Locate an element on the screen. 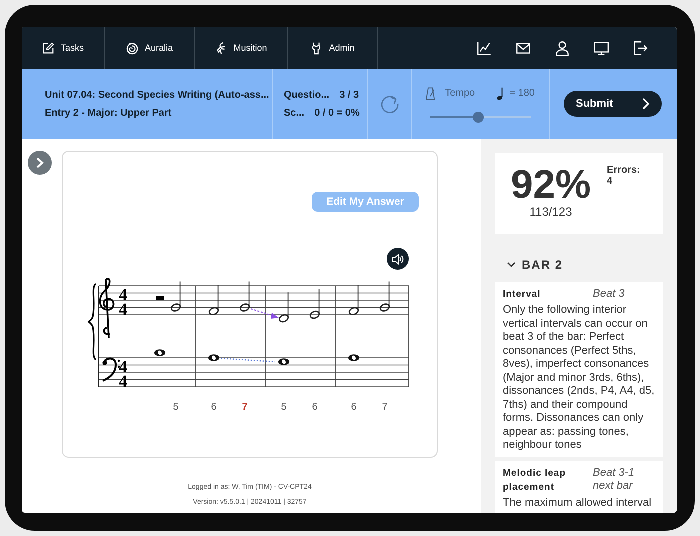  chevron-icon is located at coordinates (511, 265).